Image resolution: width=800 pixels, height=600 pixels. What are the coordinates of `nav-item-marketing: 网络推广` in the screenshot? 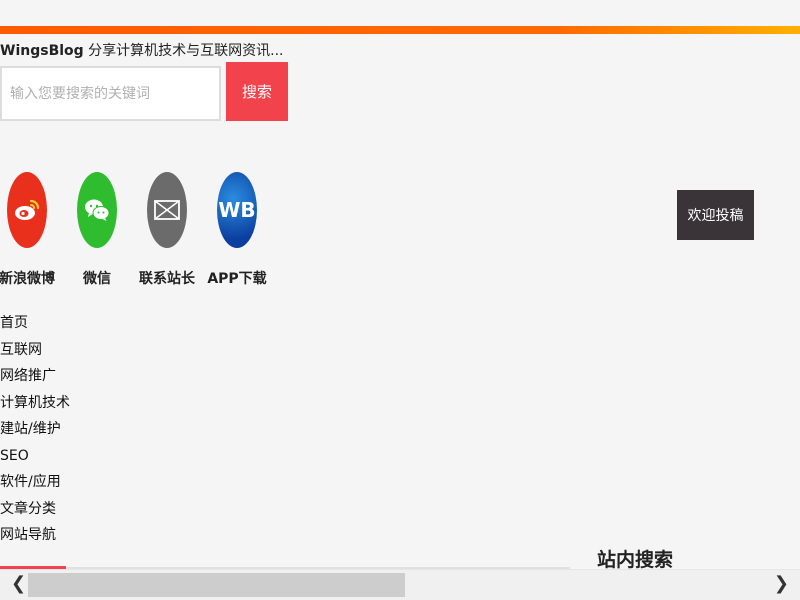 It's located at (35, 376).